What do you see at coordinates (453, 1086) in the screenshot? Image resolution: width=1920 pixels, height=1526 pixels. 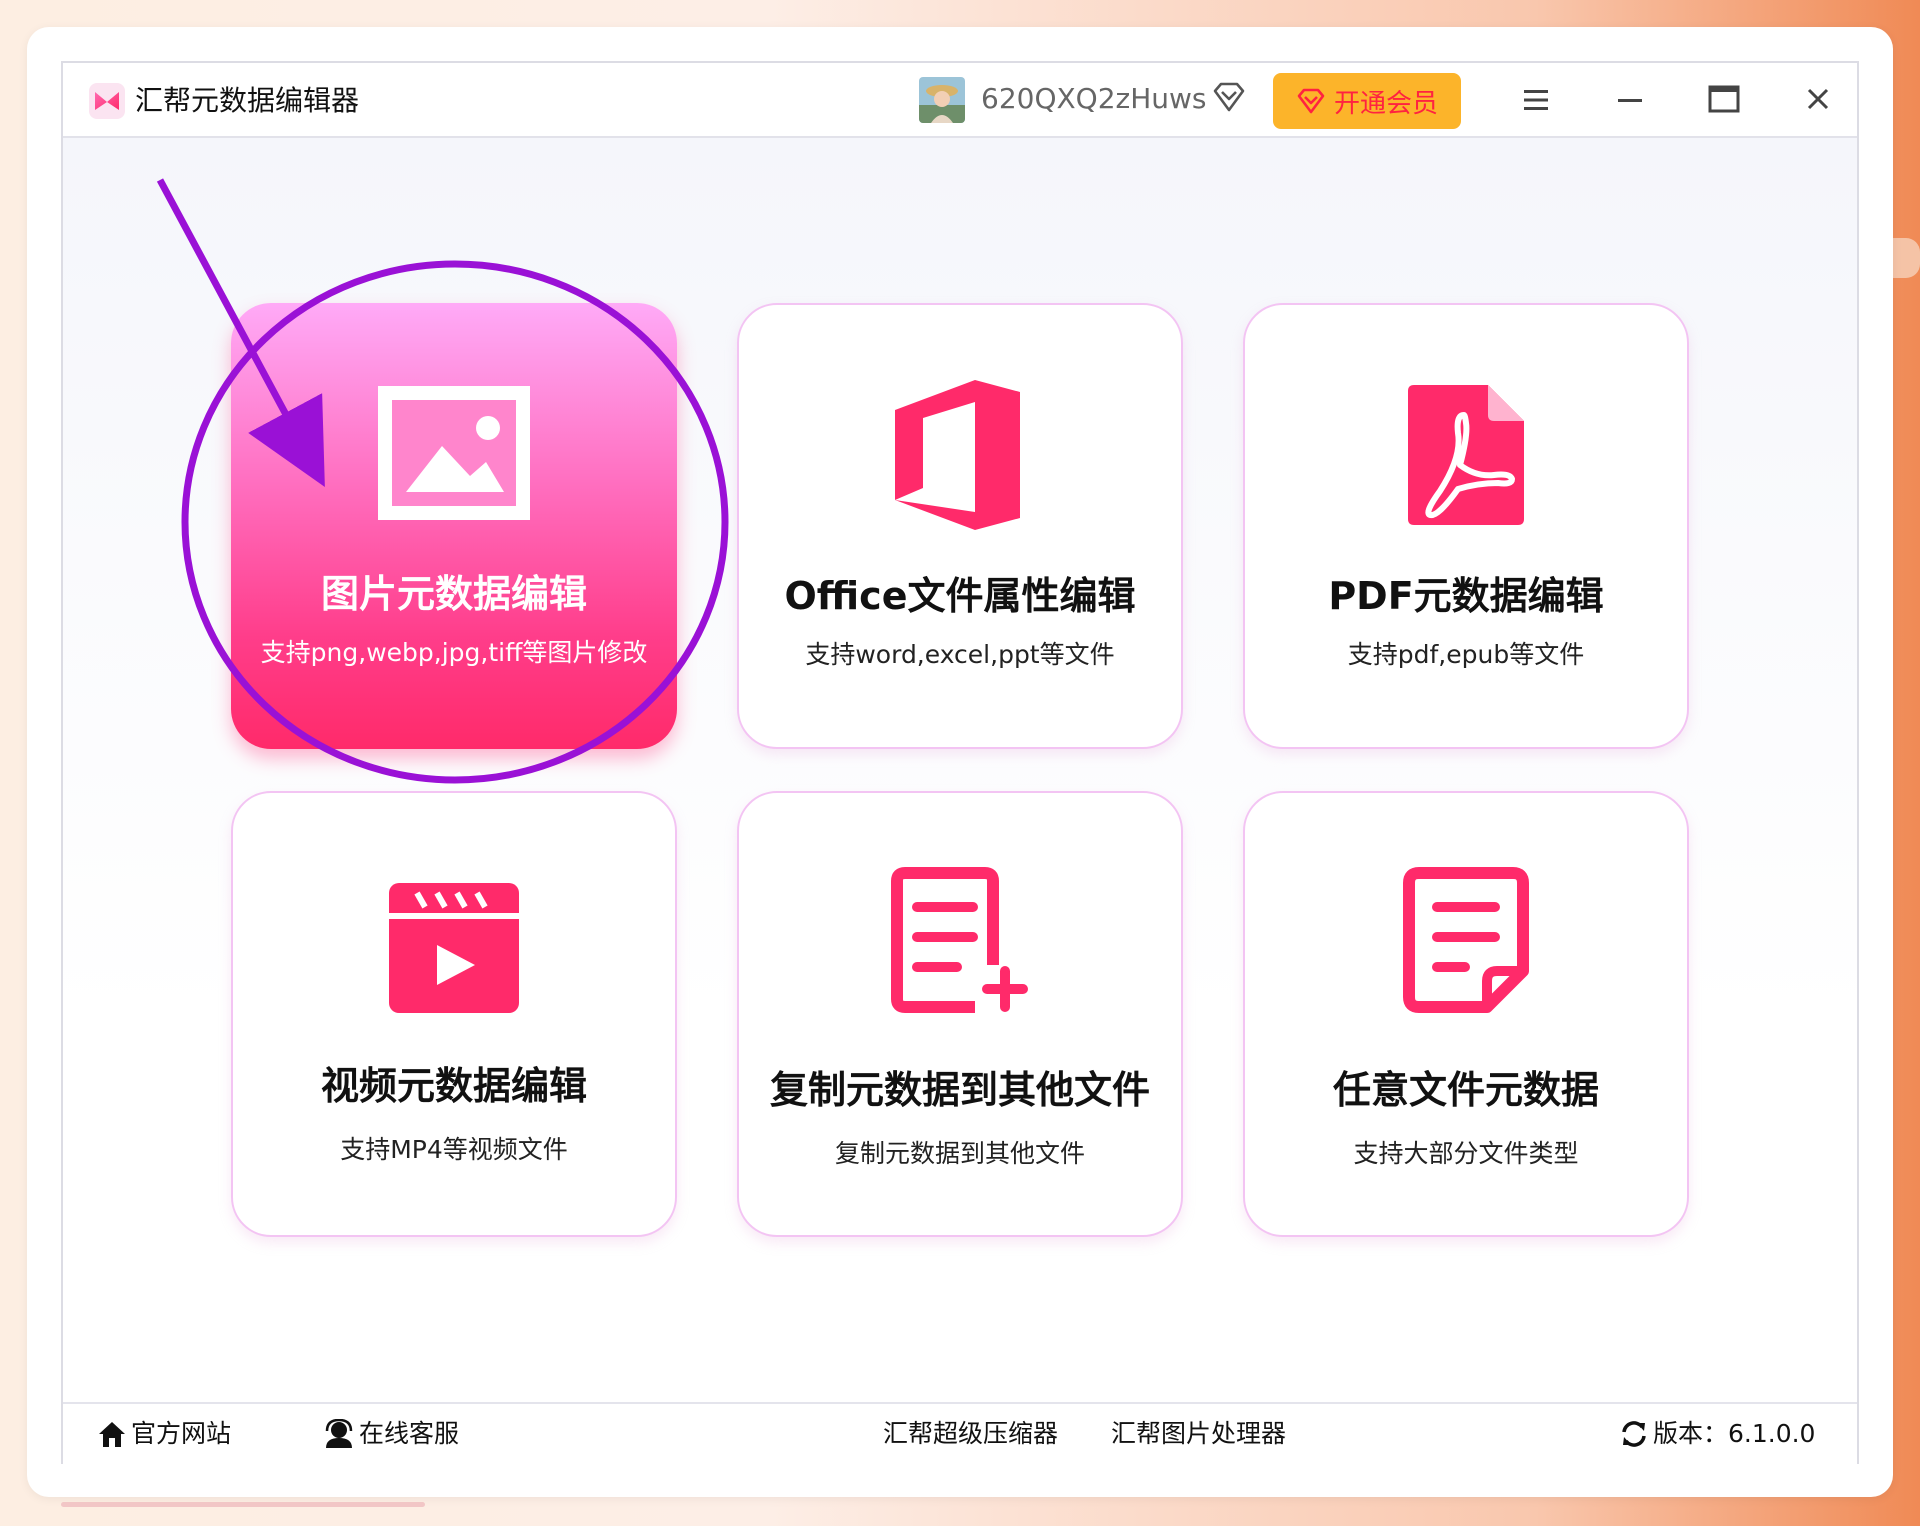 I see `card-title: 视频元数据编辑` at bounding box center [453, 1086].